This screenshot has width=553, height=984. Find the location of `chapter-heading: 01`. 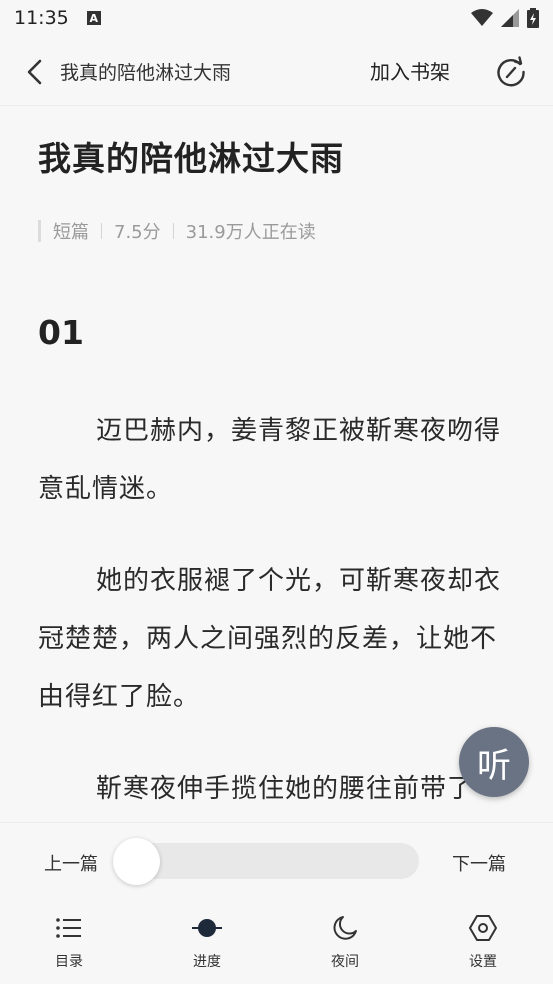

chapter-heading: 01 is located at coordinates (61, 332).